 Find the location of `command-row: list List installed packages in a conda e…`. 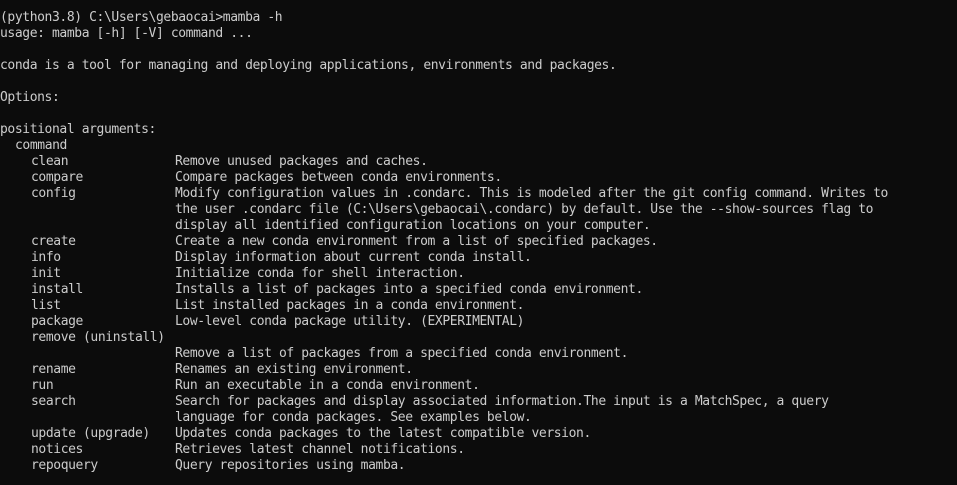

command-row: list List installed packages in a conda e… is located at coordinates (478, 306).